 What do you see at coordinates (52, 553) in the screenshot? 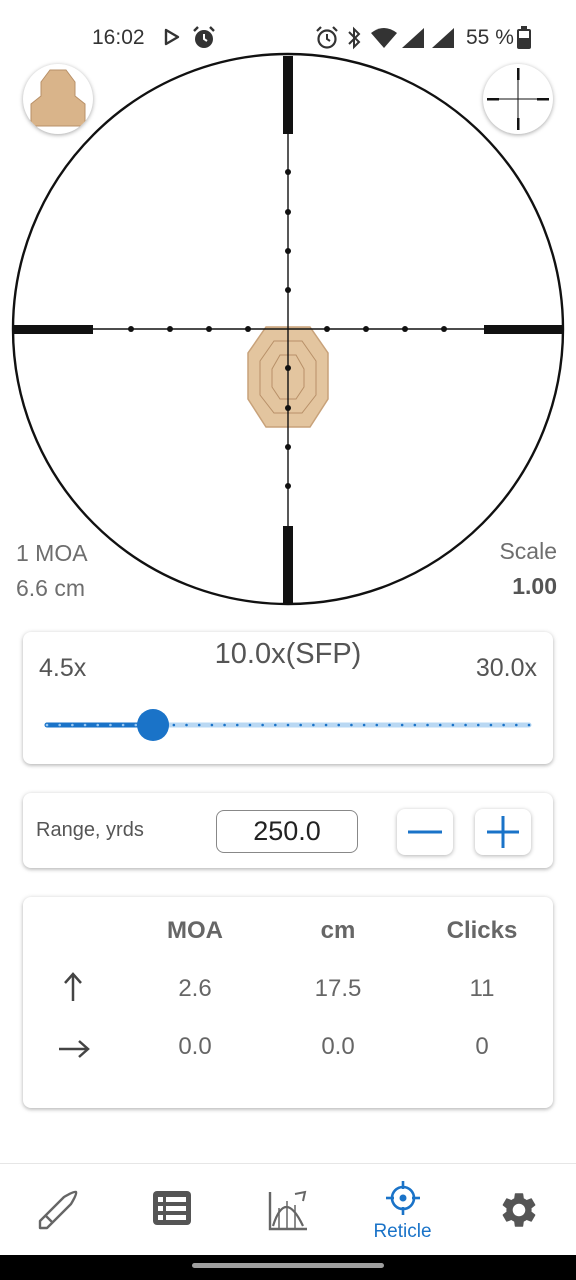
I see `moa-label: 1 MOA` at bounding box center [52, 553].